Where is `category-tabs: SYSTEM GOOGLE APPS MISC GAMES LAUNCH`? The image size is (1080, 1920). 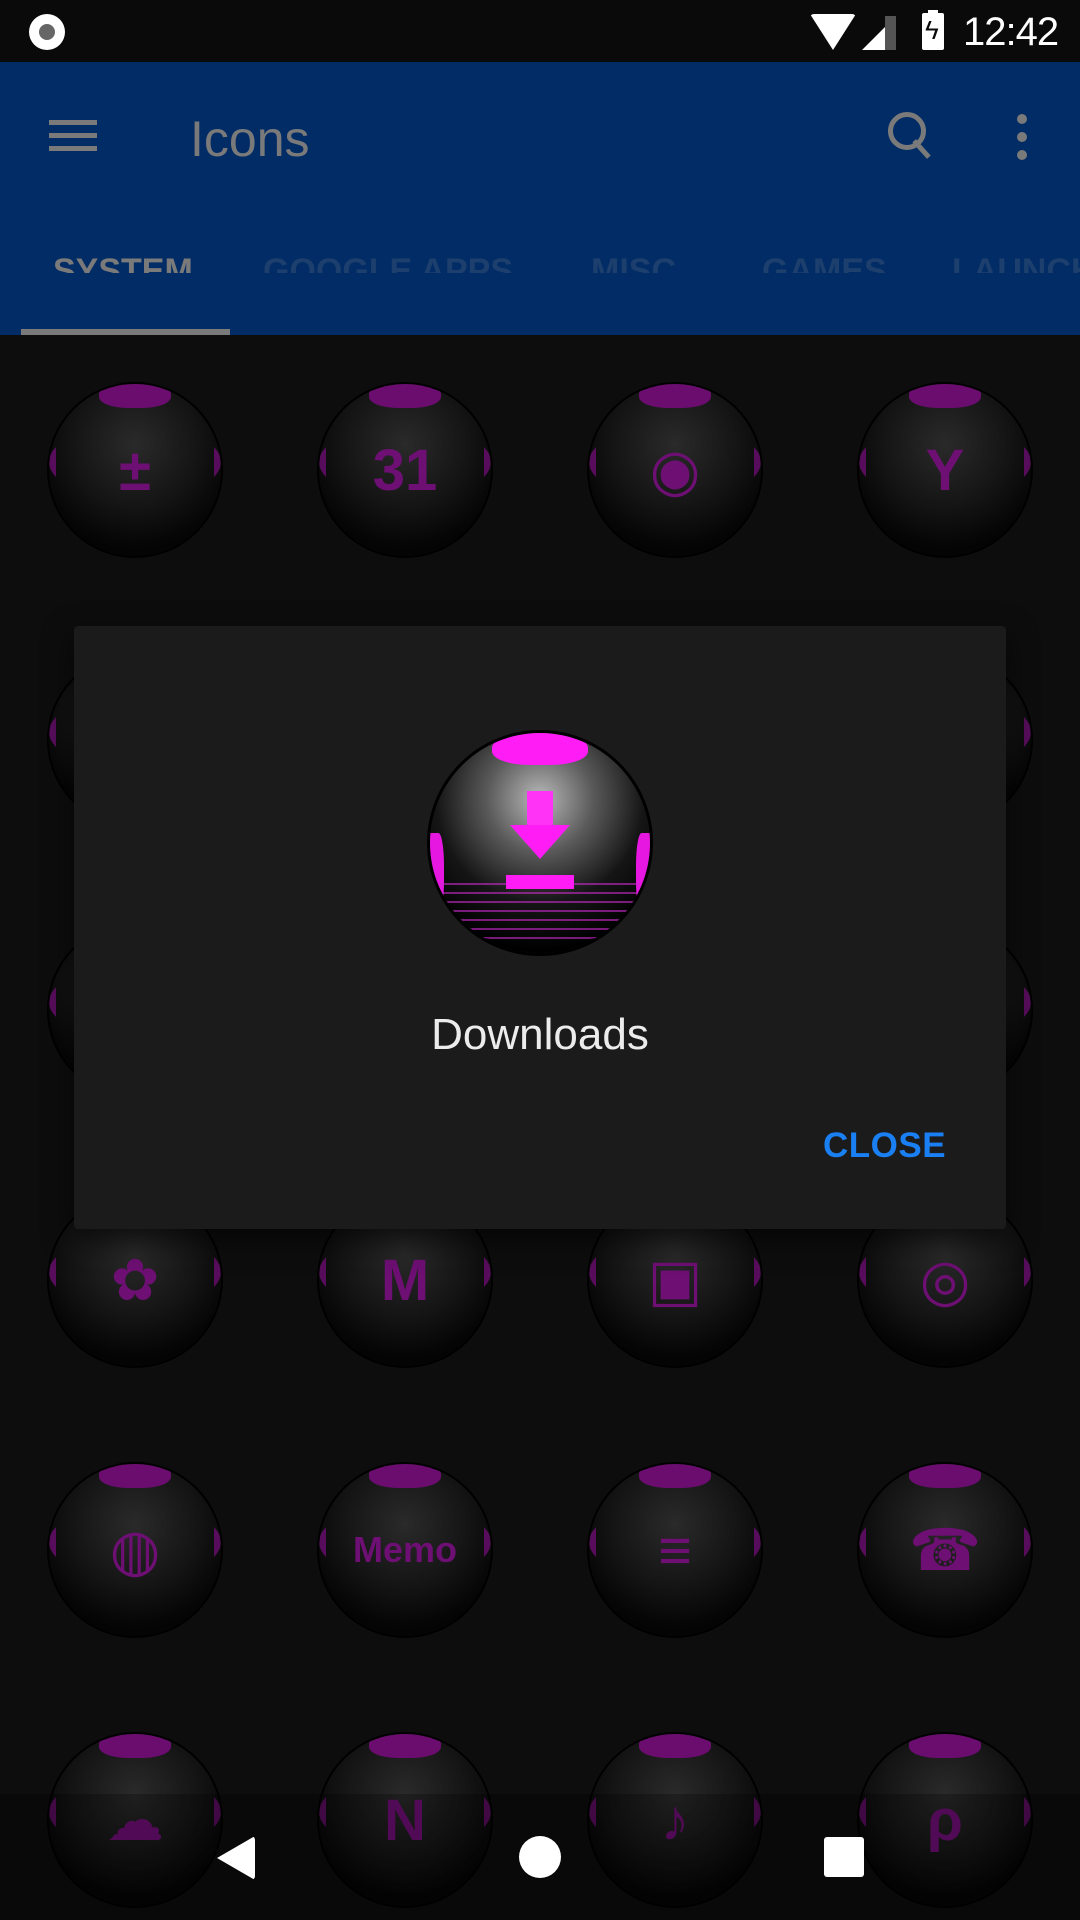
category-tabs: SYSTEM GOOGLE APPS MISC GAMES LAUNCH is located at coordinates (540, 227).